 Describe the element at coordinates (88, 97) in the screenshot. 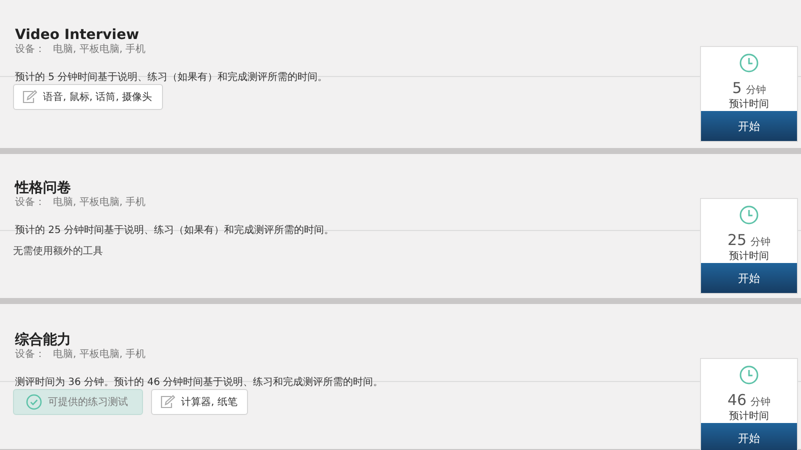

I see `tools-chip: 语音, 鼠标, 话筒, 摄像头` at that location.